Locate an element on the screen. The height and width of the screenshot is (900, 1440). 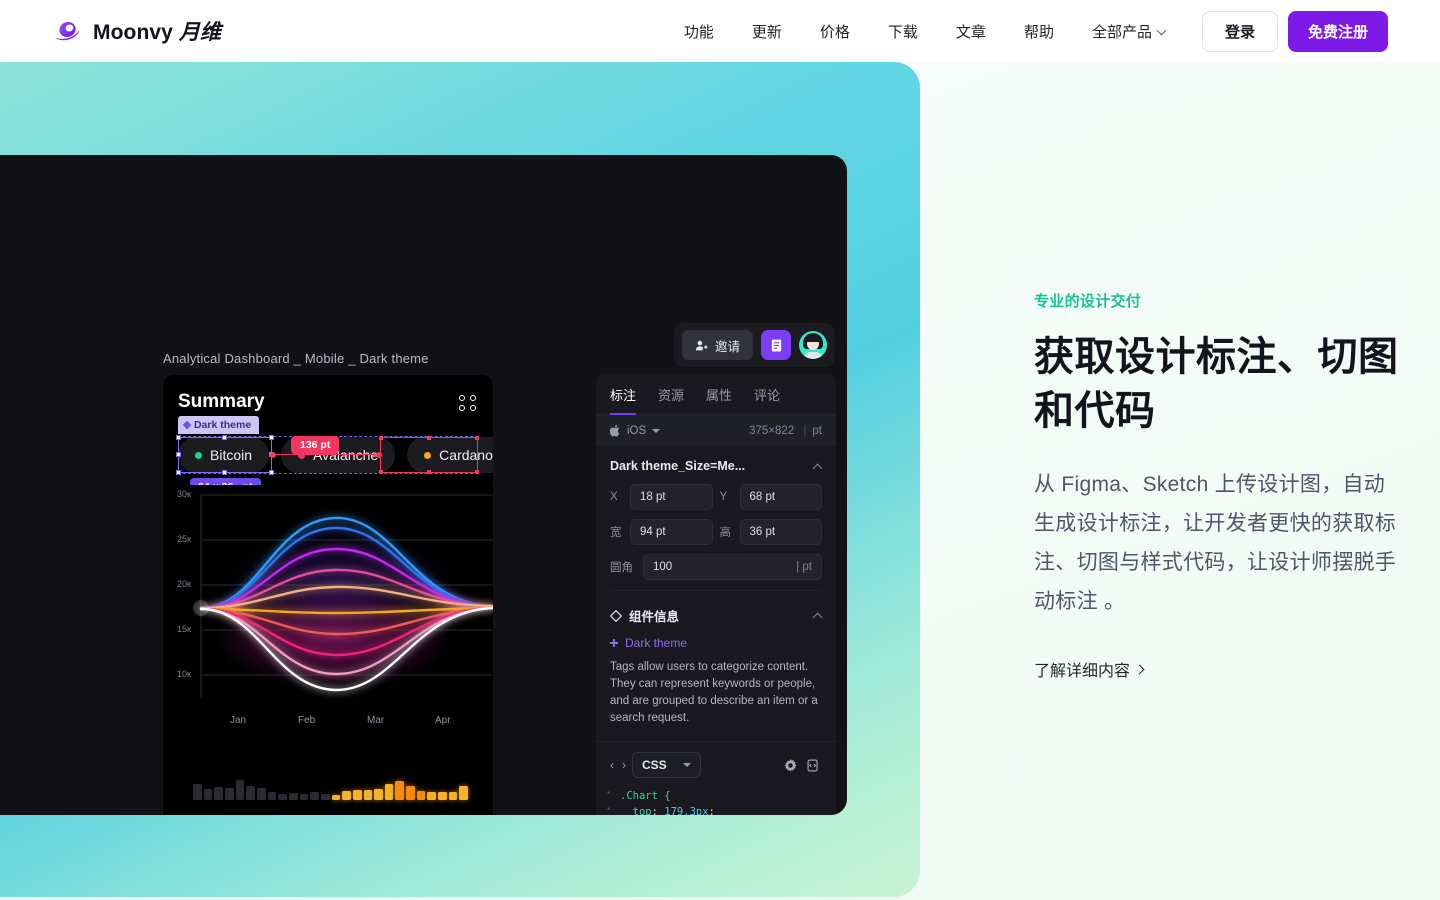
gear-icon is located at coordinates (790, 765).